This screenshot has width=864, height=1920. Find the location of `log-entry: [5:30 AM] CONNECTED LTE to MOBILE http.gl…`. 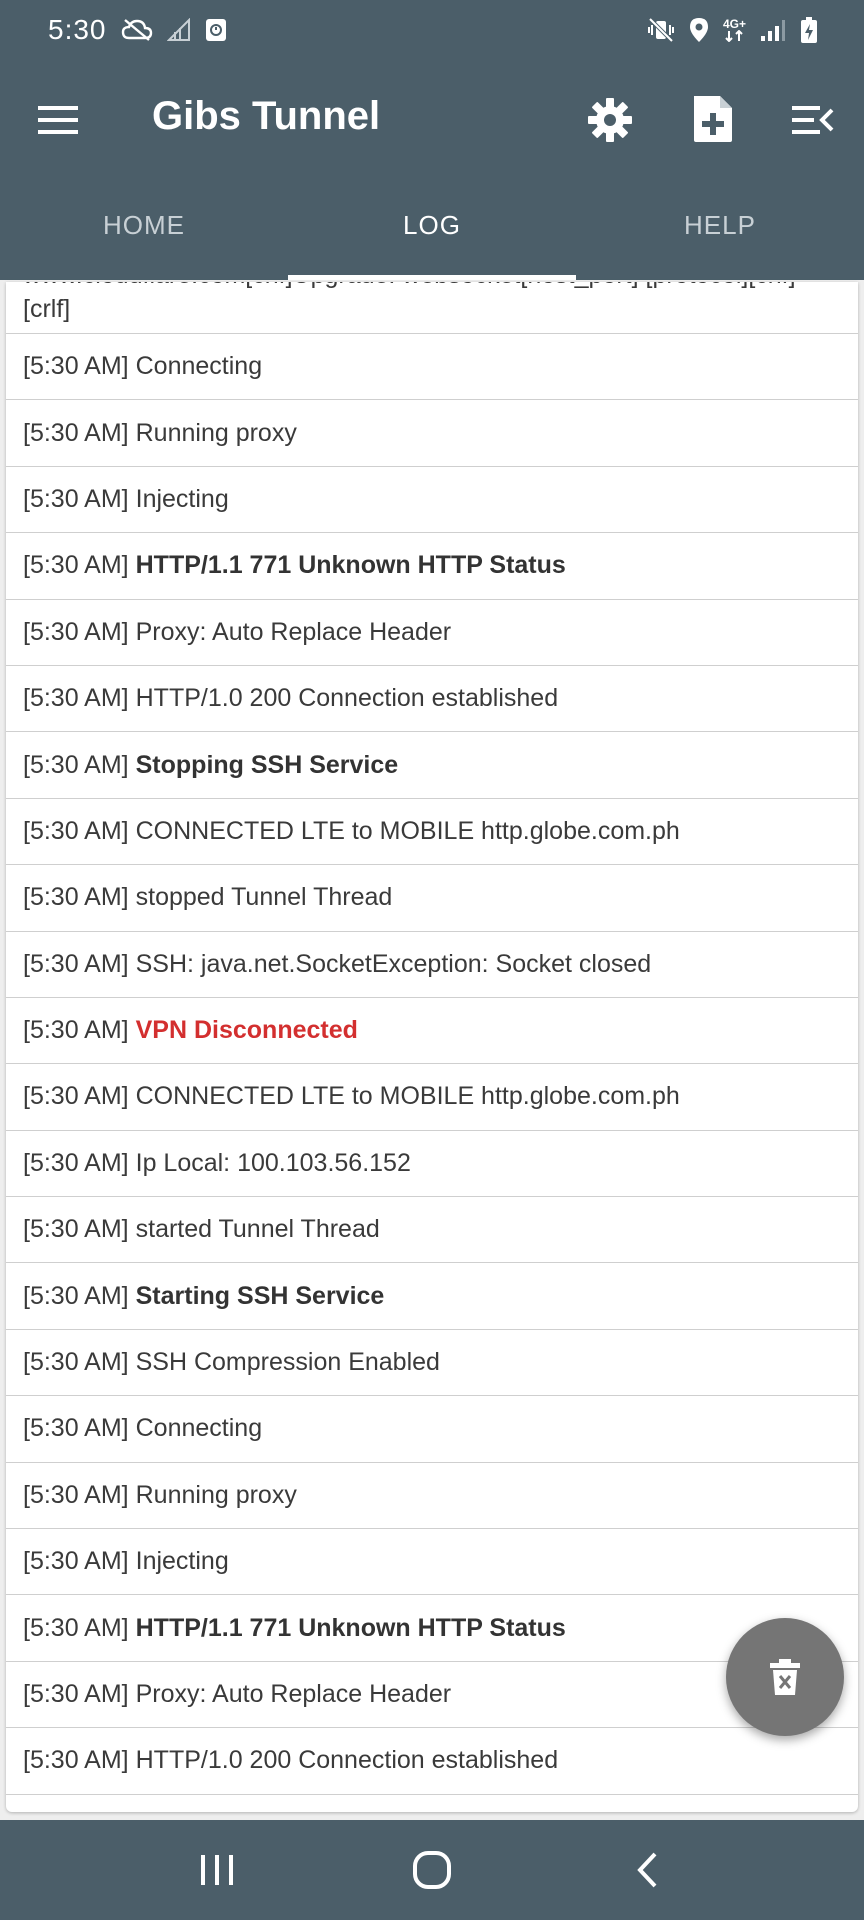

log-entry: [5:30 AM] CONNECTED LTE to MOBILE http.gl… is located at coordinates (432, 1097).